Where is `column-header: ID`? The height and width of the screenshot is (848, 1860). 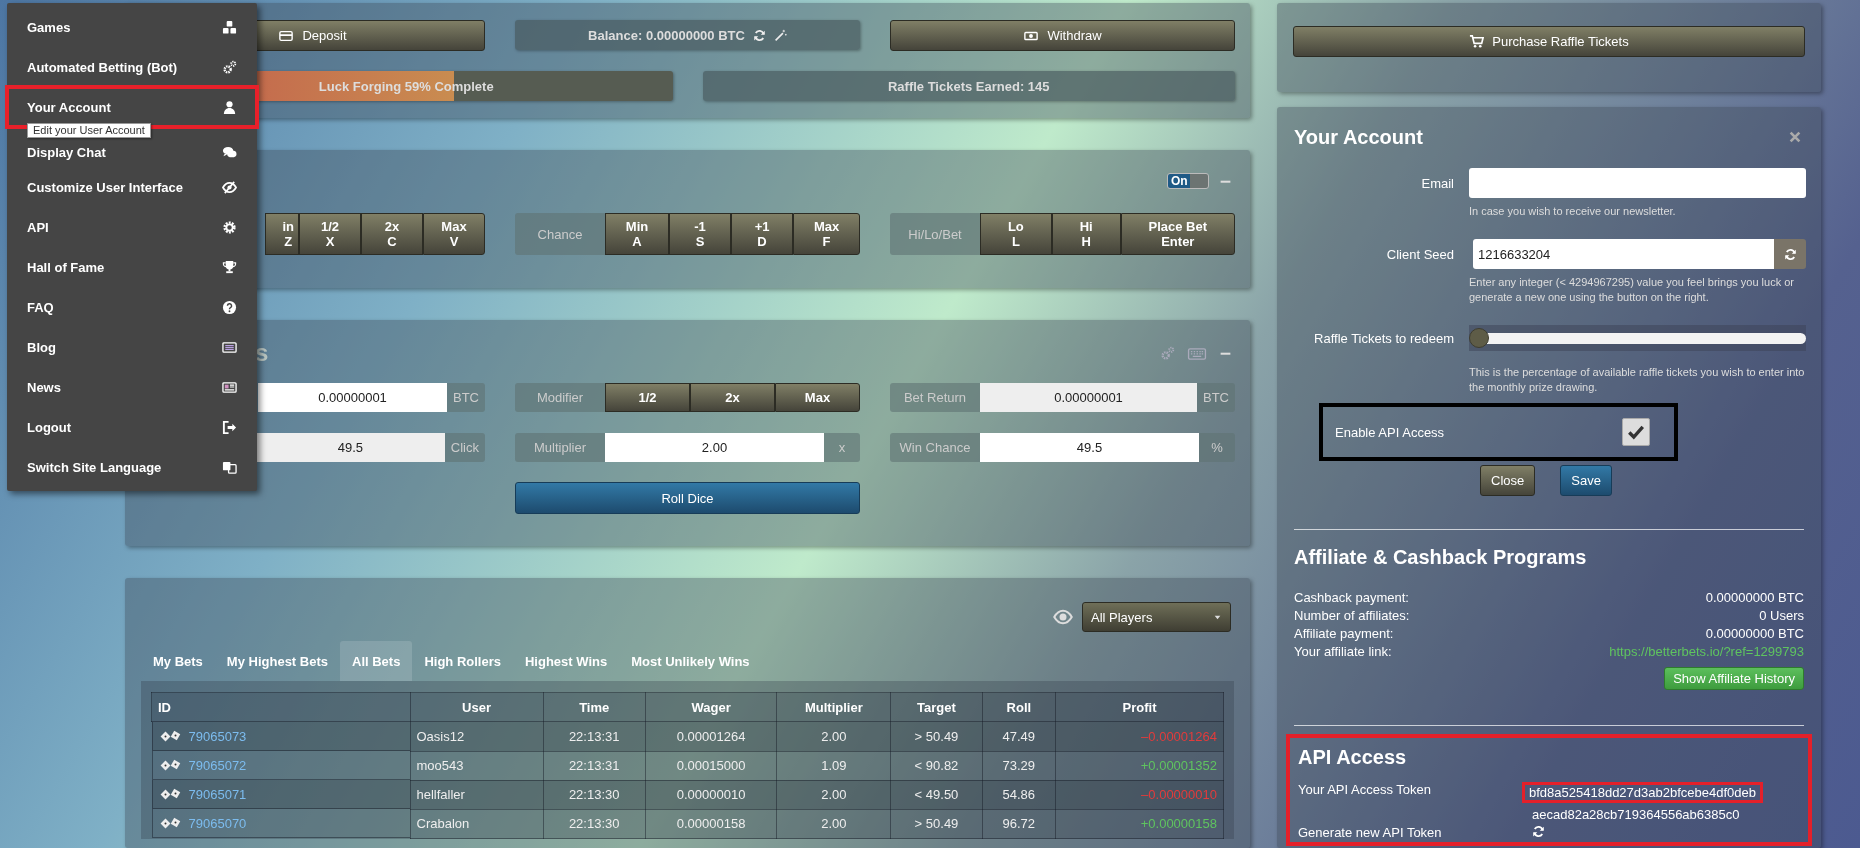 column-header: ID is located at coordinates (280, 707).